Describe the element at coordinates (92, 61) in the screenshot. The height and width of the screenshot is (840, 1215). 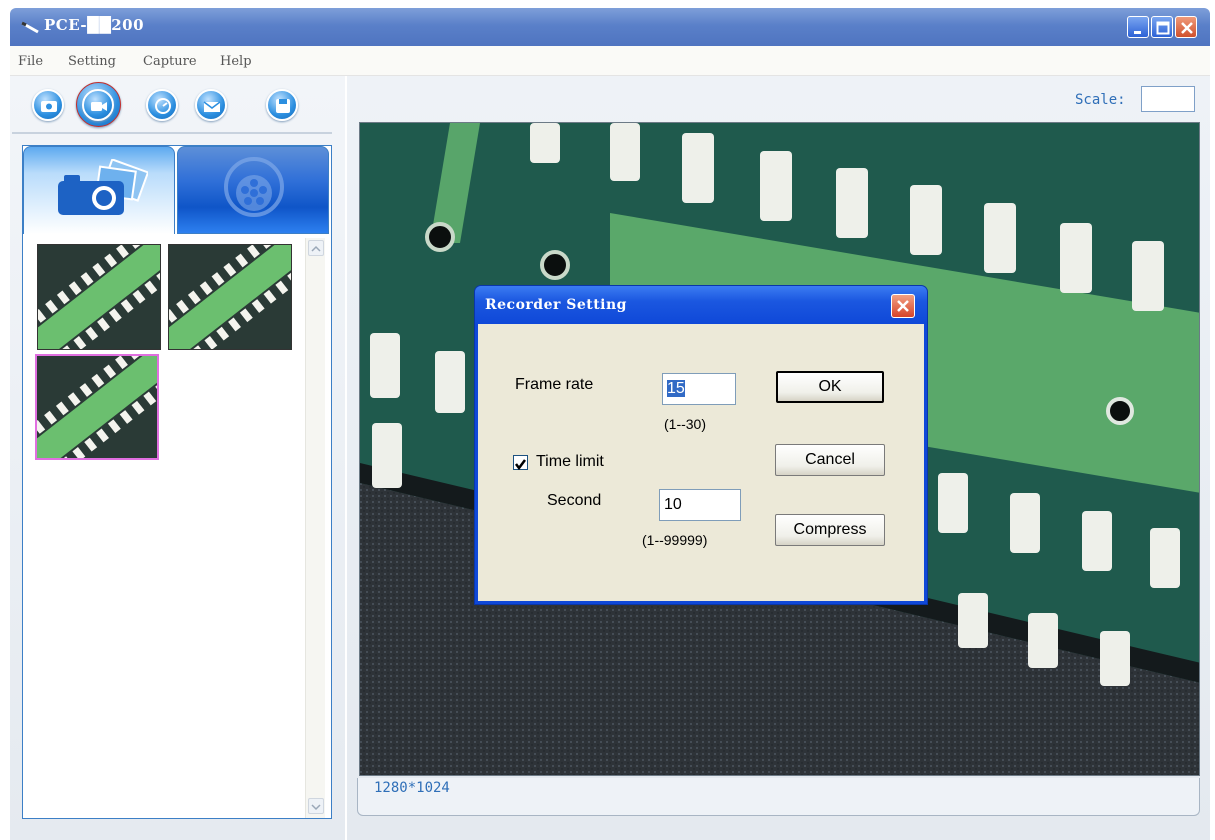
I see `menu-setting: Setting` at that location.